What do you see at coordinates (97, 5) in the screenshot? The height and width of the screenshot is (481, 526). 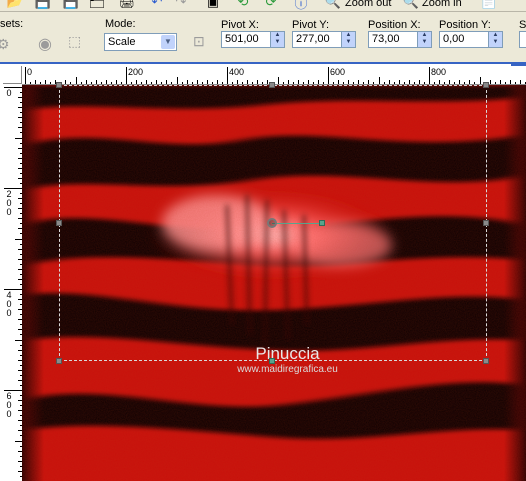 I see `browse-icon: 🗂` at bounding box center [97, 5].